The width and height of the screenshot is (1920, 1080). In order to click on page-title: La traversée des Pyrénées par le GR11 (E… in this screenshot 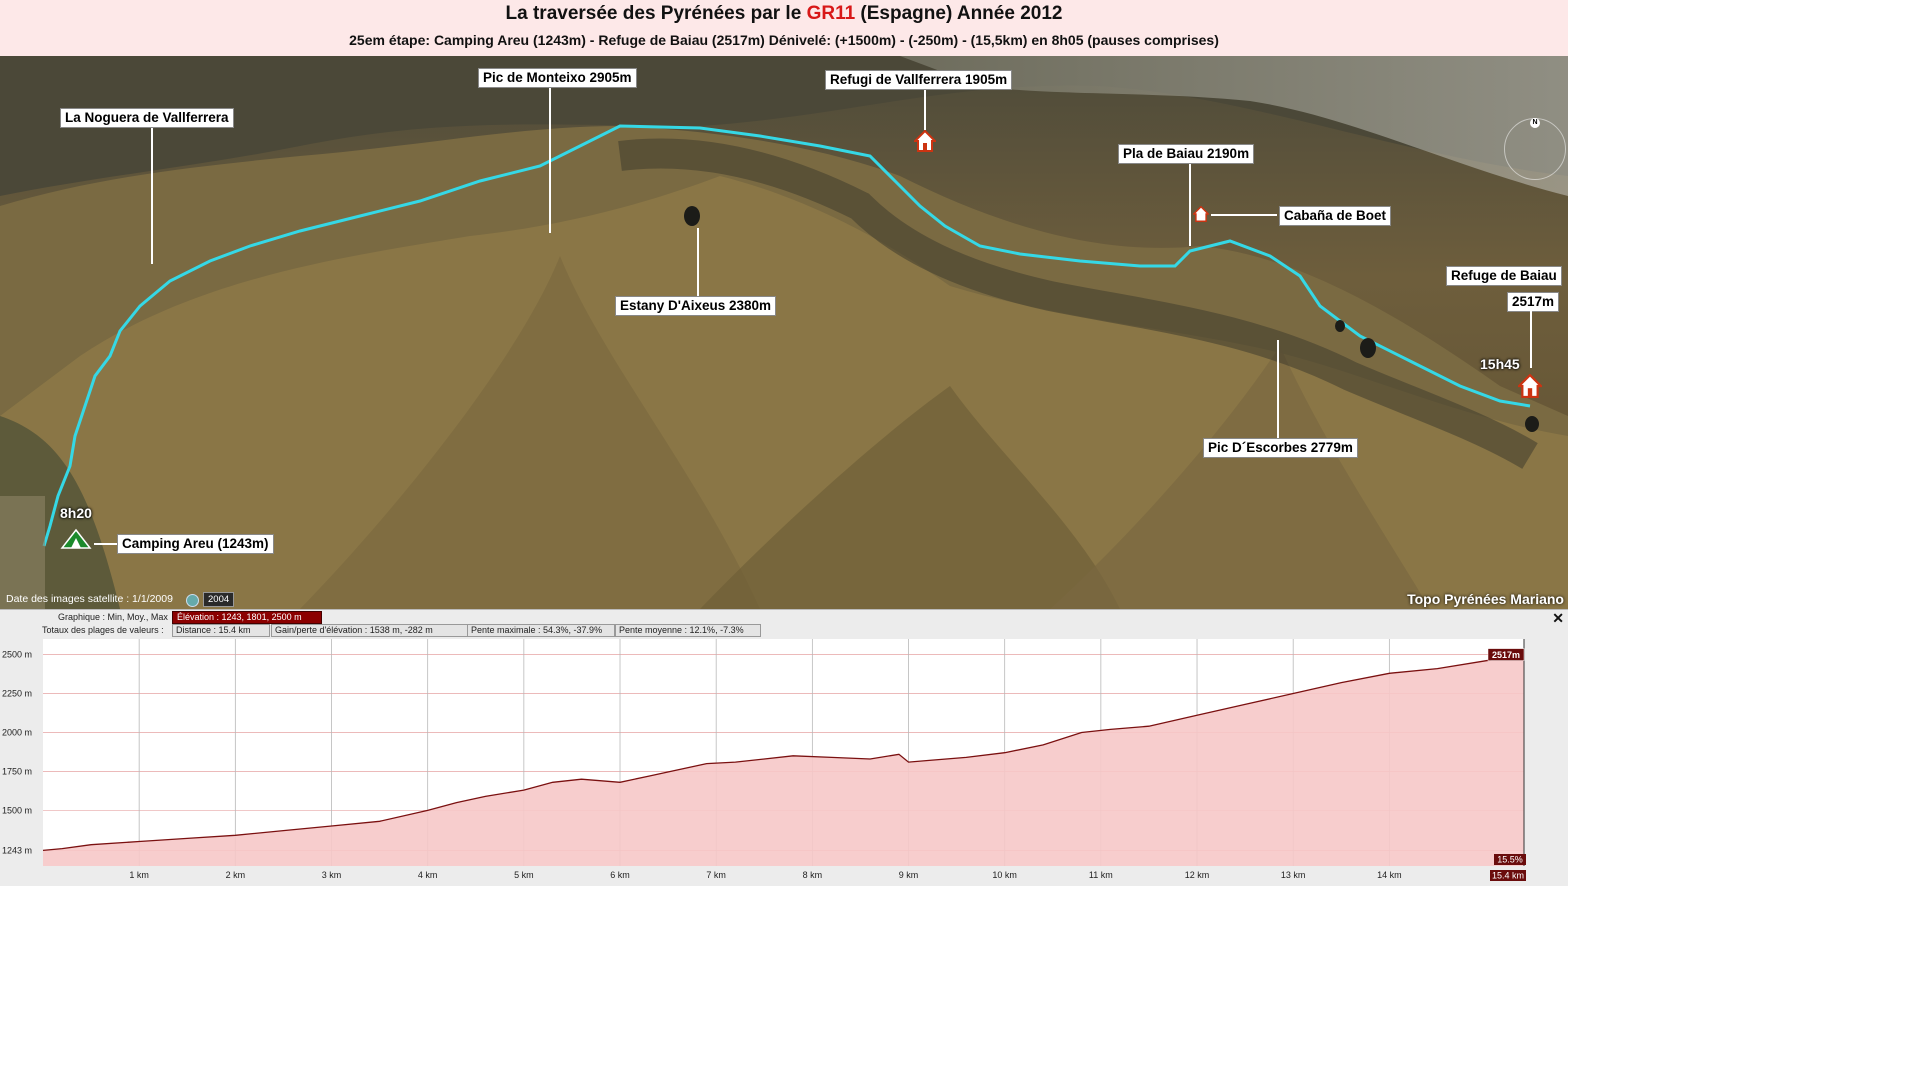, I will do `click(784, 14)`.